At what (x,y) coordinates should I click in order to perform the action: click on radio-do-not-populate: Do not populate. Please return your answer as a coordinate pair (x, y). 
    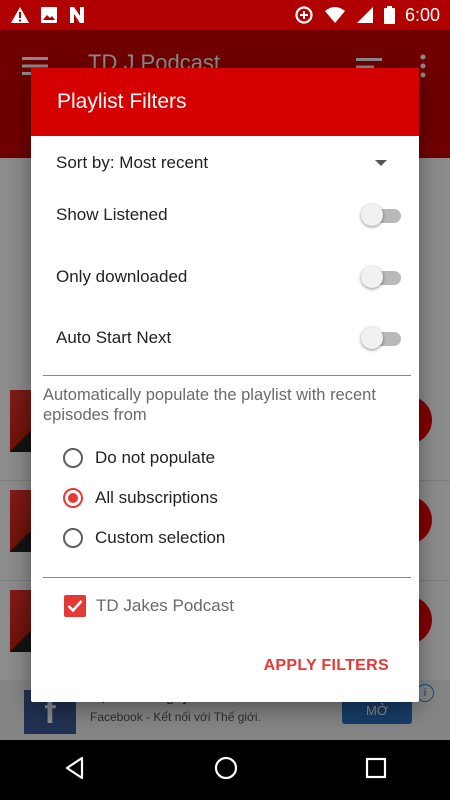
    Looking at the image, I should click on (139, 458).